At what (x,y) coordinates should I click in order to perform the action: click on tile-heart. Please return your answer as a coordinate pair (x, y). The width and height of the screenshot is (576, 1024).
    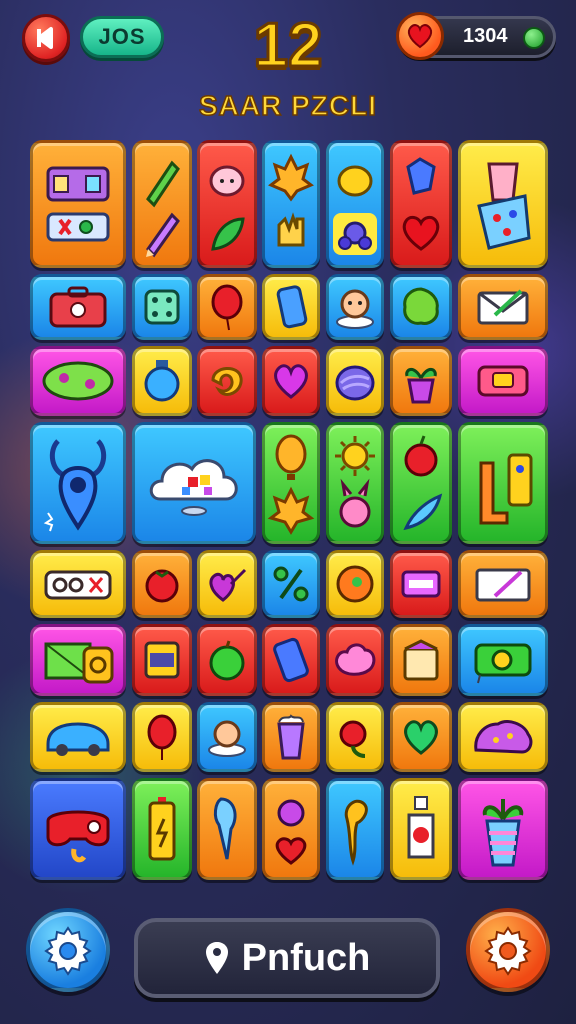
    Looking at the image, I should click on (291, 381).